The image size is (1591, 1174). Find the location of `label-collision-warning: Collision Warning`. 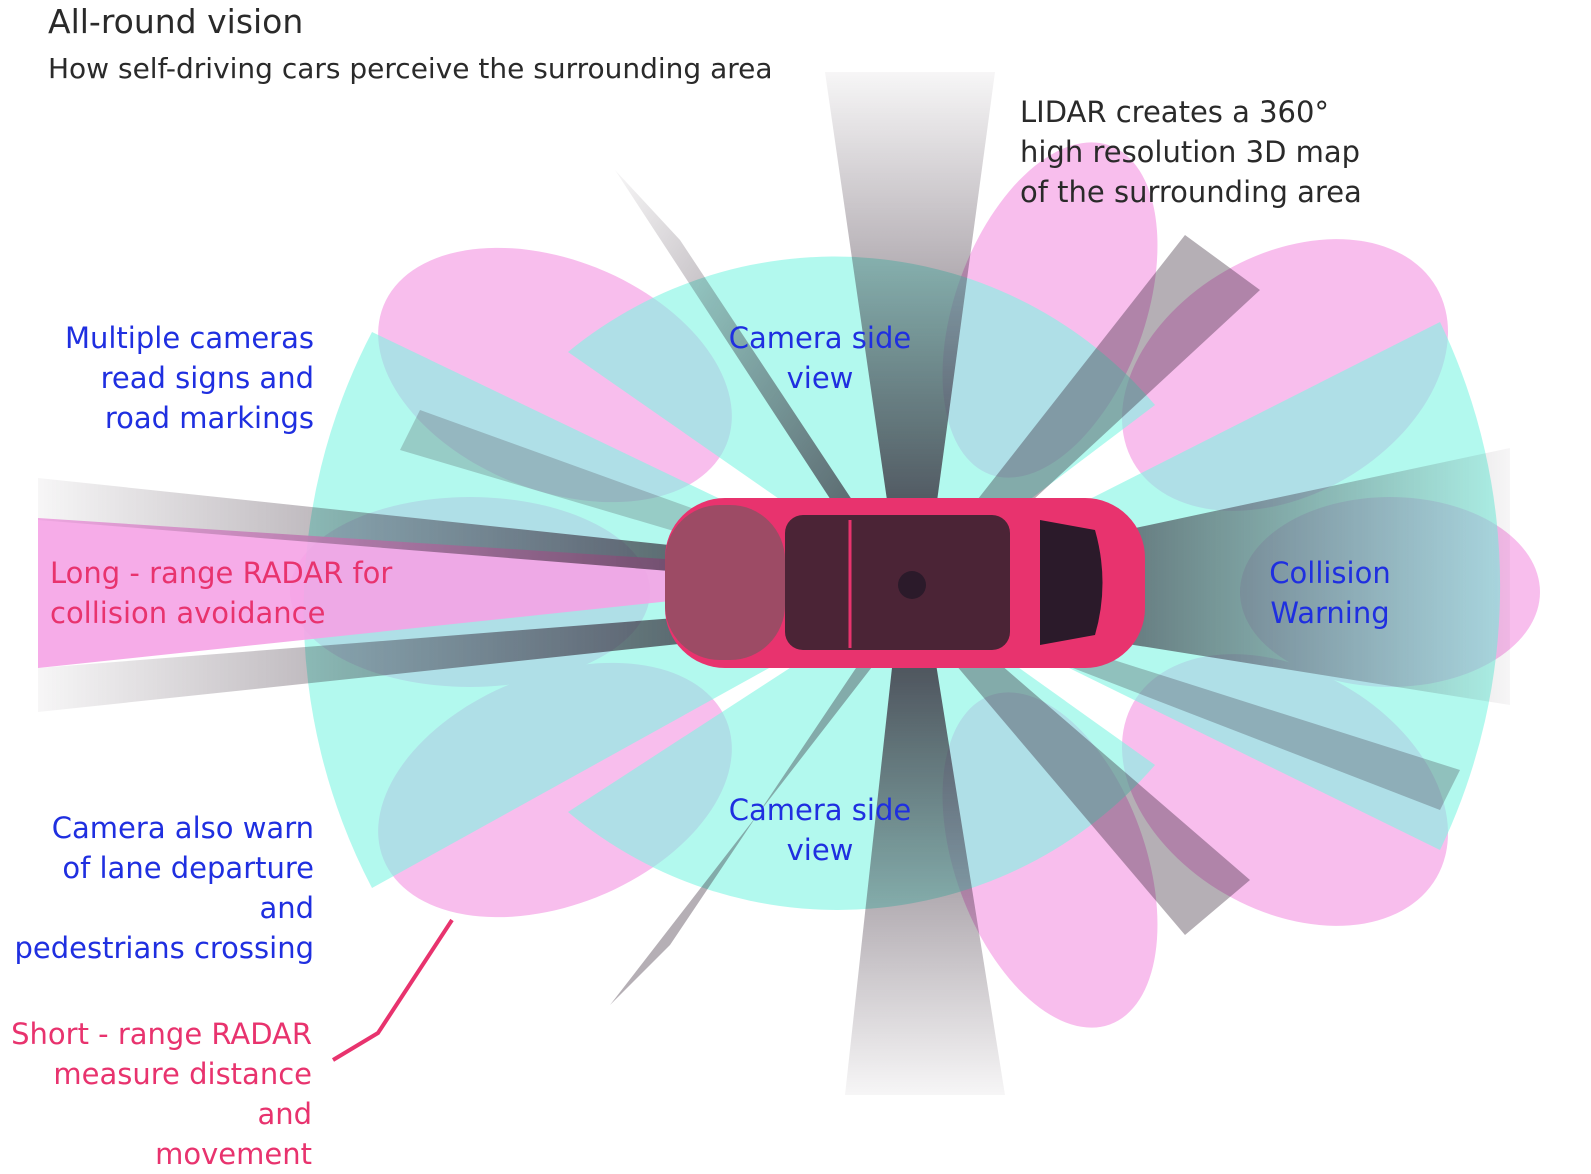

label-collision-warning: Collision Warning is located at coordinates (1330, 593).